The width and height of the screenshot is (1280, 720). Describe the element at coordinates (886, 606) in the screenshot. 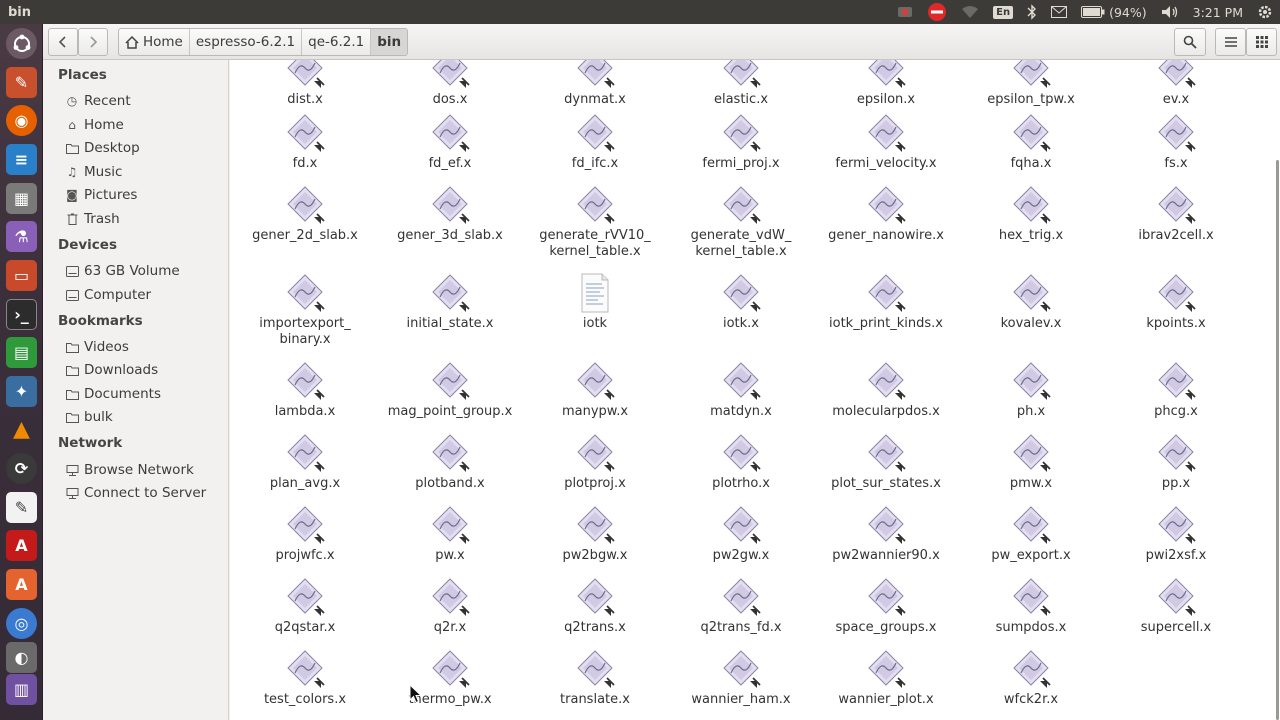

I see `file-item: space_groups.x` at that location.